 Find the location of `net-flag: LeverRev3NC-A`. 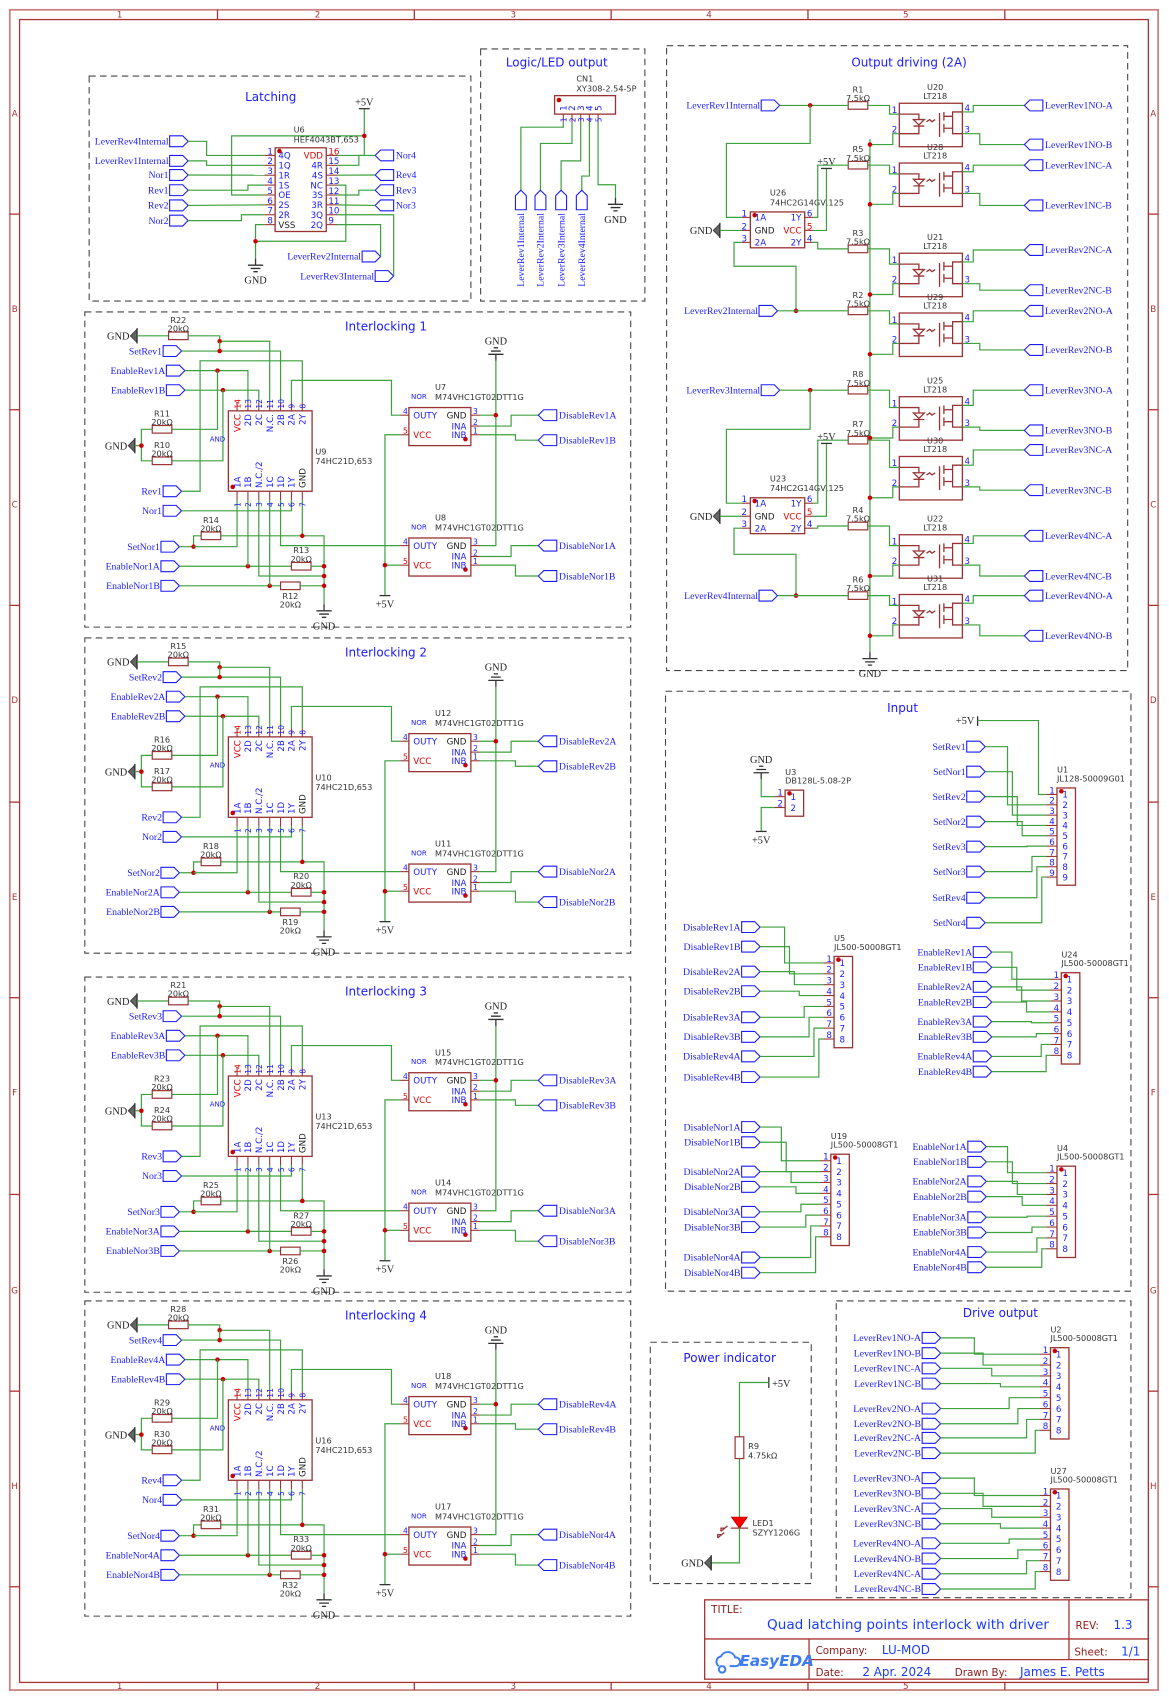

net-flag: LeverRev3NC-A is located at coordinates (898, 1508).